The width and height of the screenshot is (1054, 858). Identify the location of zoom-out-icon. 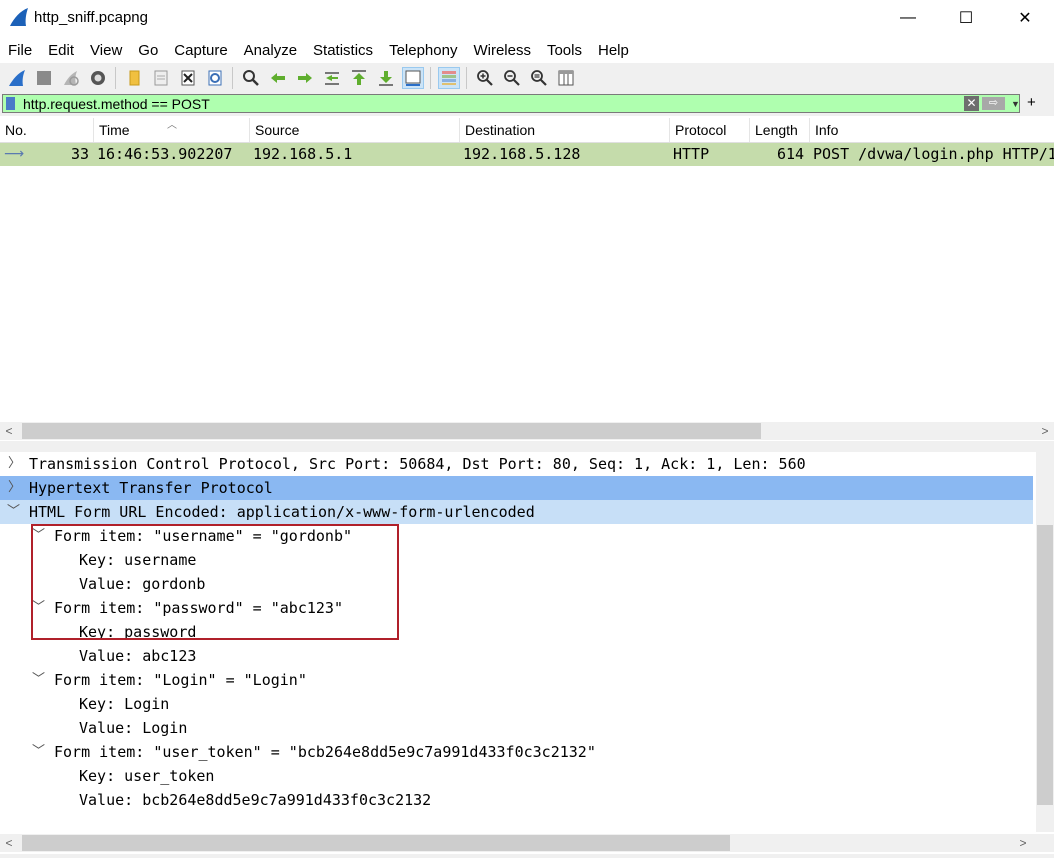
(512, 78).